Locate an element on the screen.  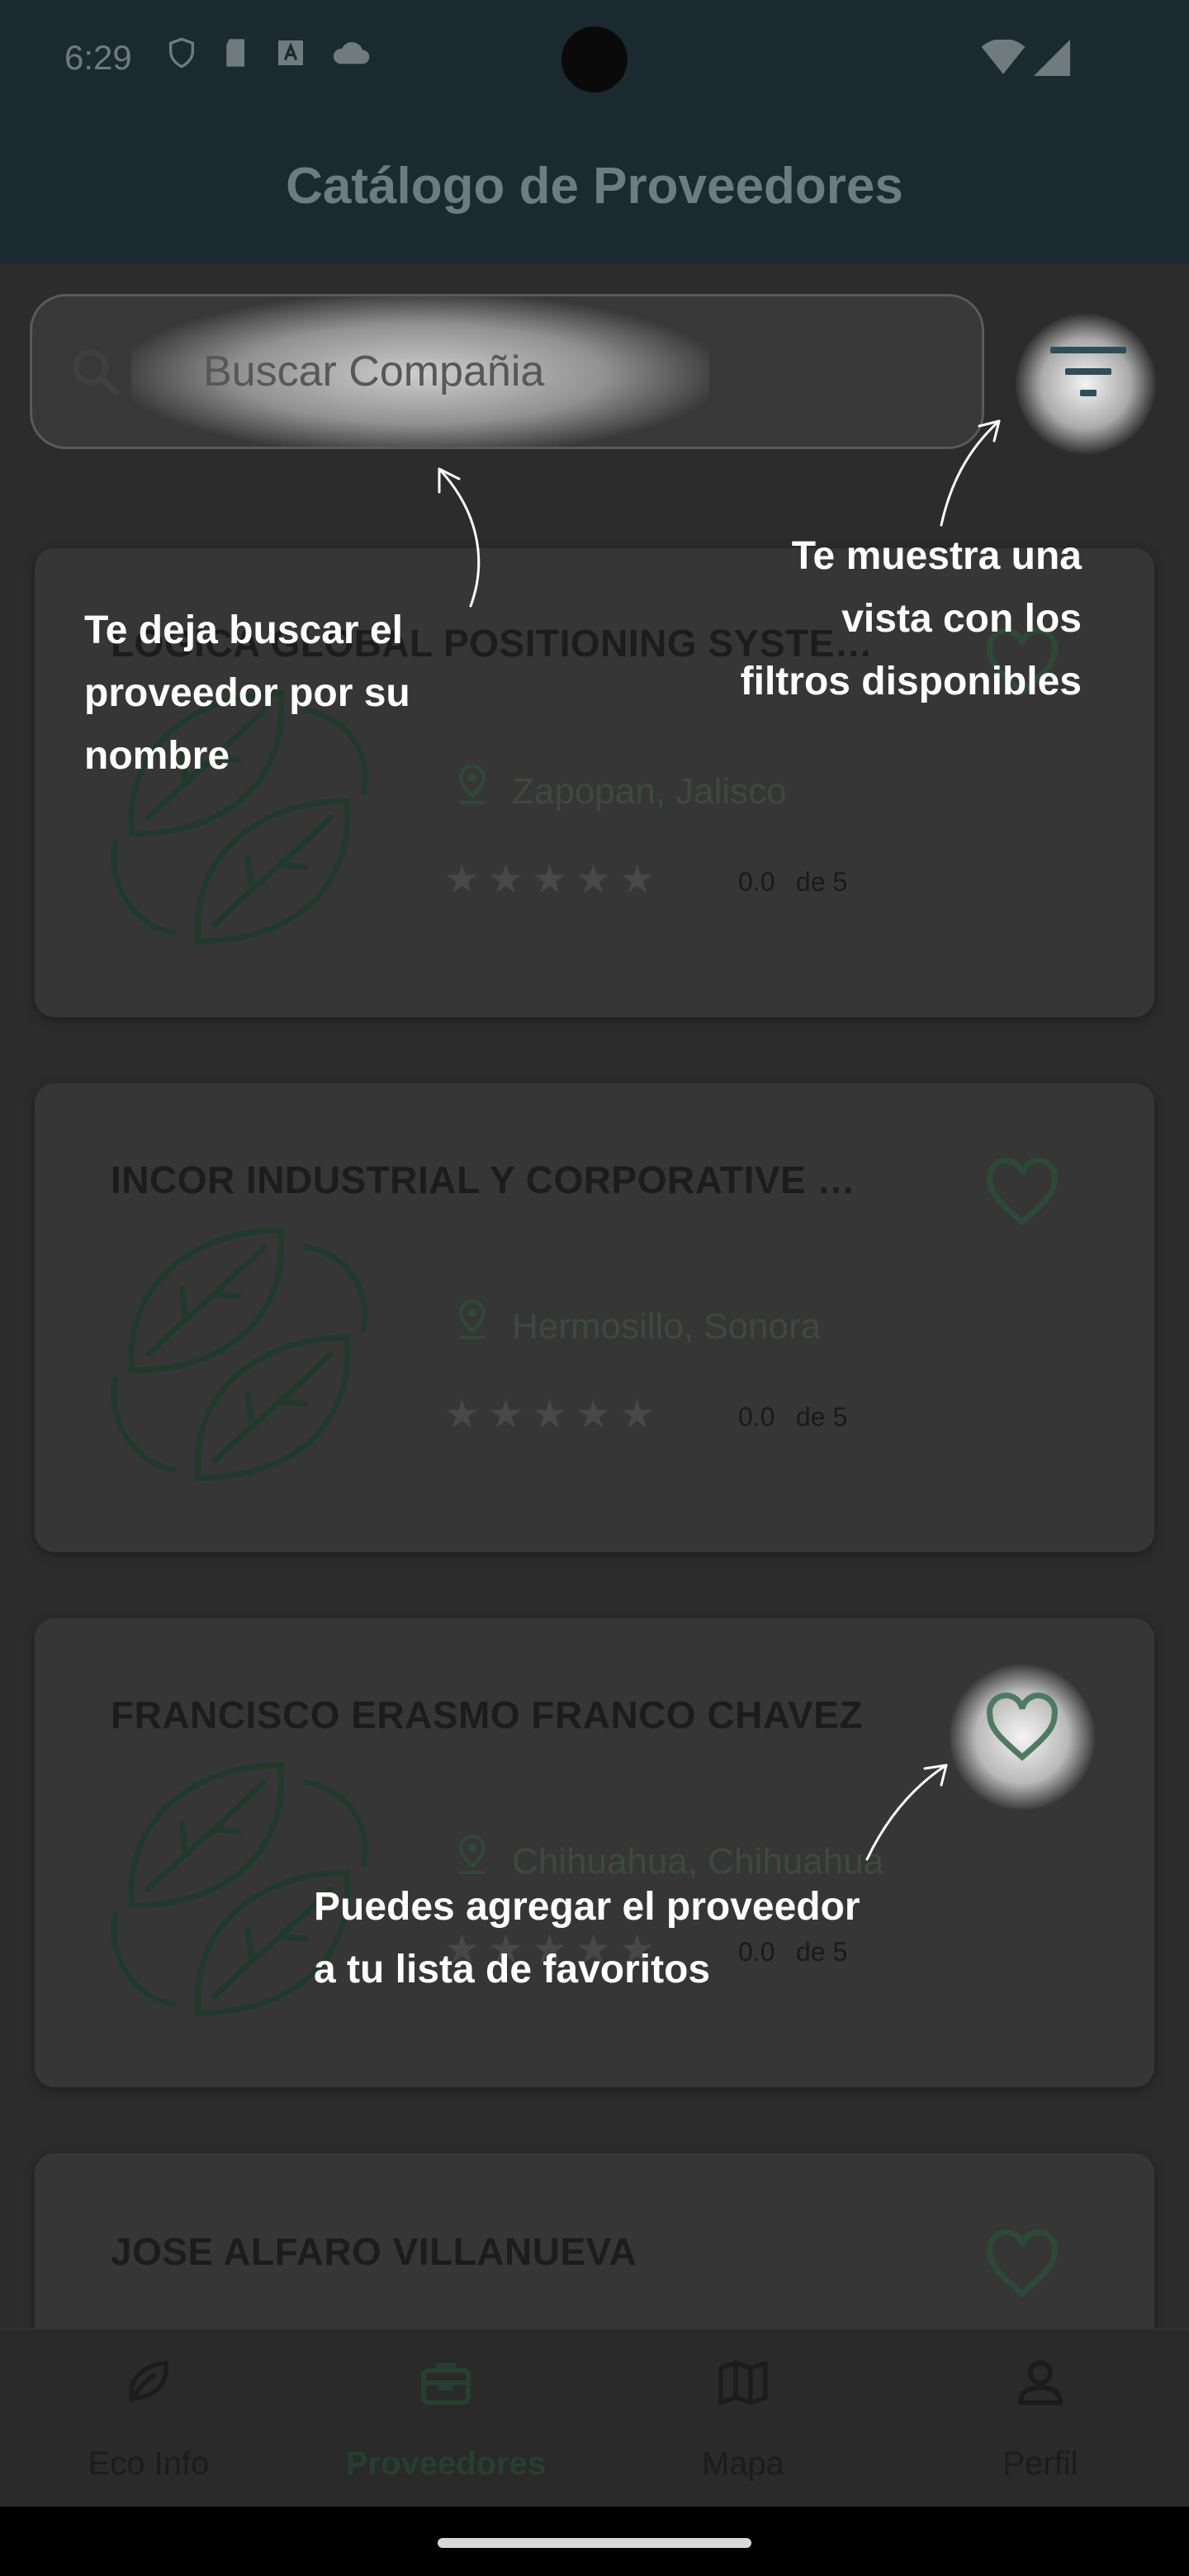
nav-label: Mapa is located at coordinates (743, 2464).